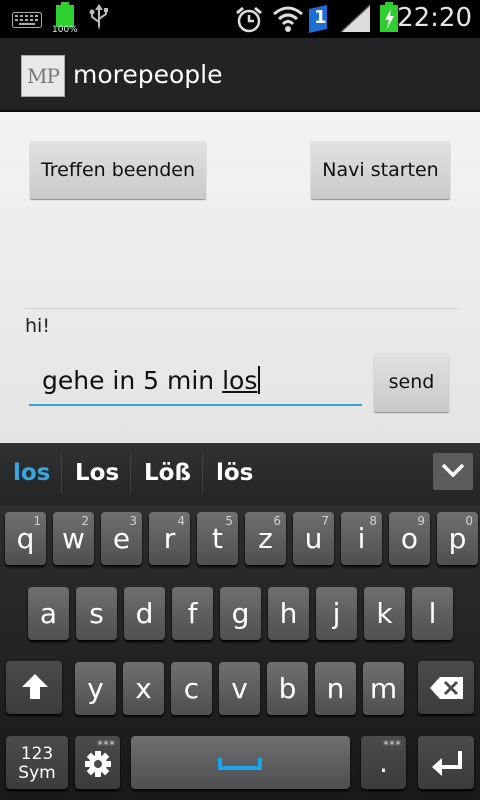  Describe the element at coordinates (240, 75) in the screenshot. I see `action-bar: MP morepeople` at that location.